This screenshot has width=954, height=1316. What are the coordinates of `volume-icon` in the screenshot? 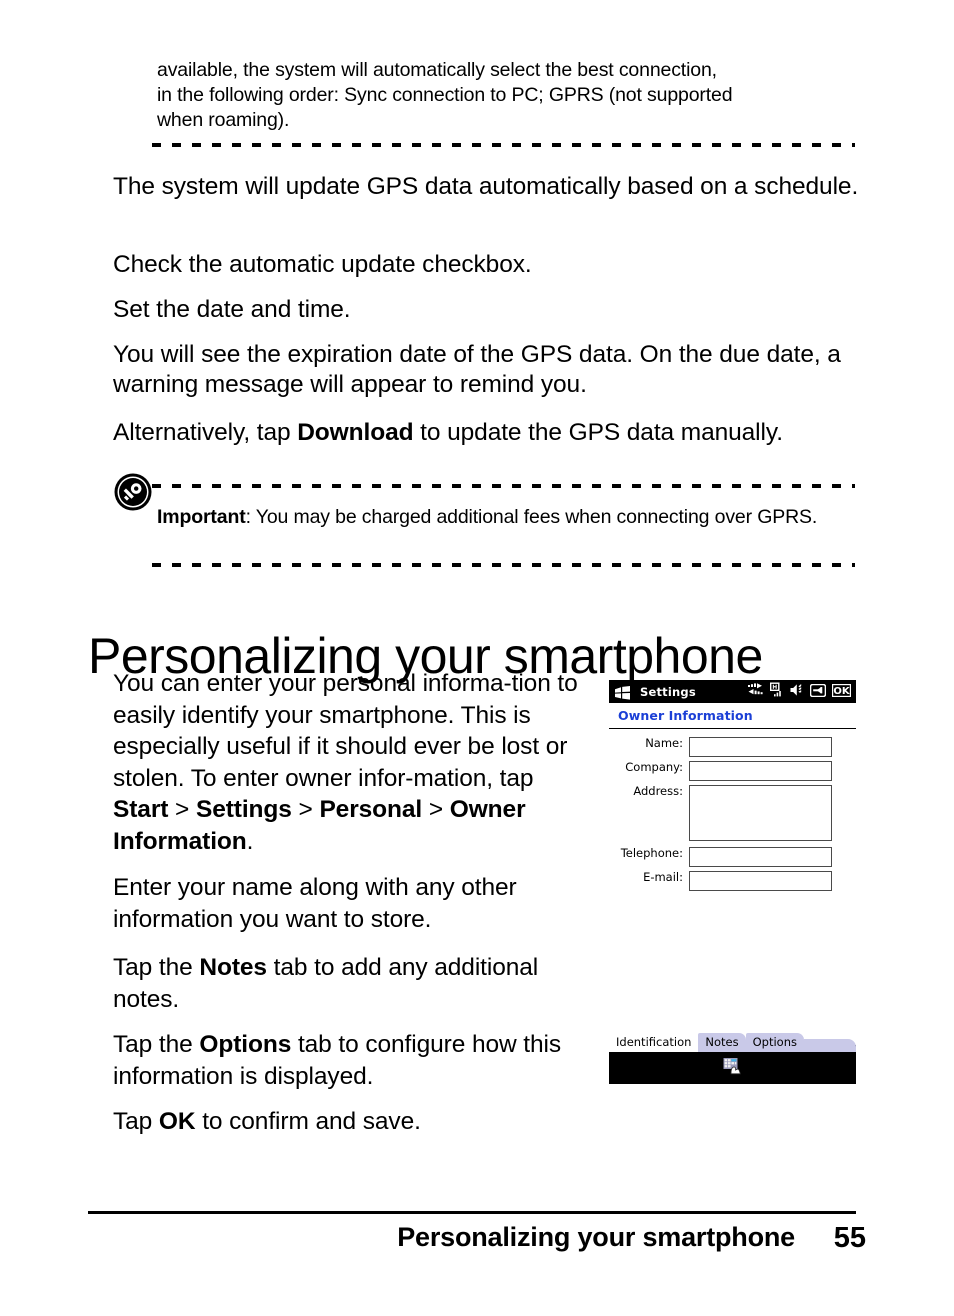 It's located at (797, 691).